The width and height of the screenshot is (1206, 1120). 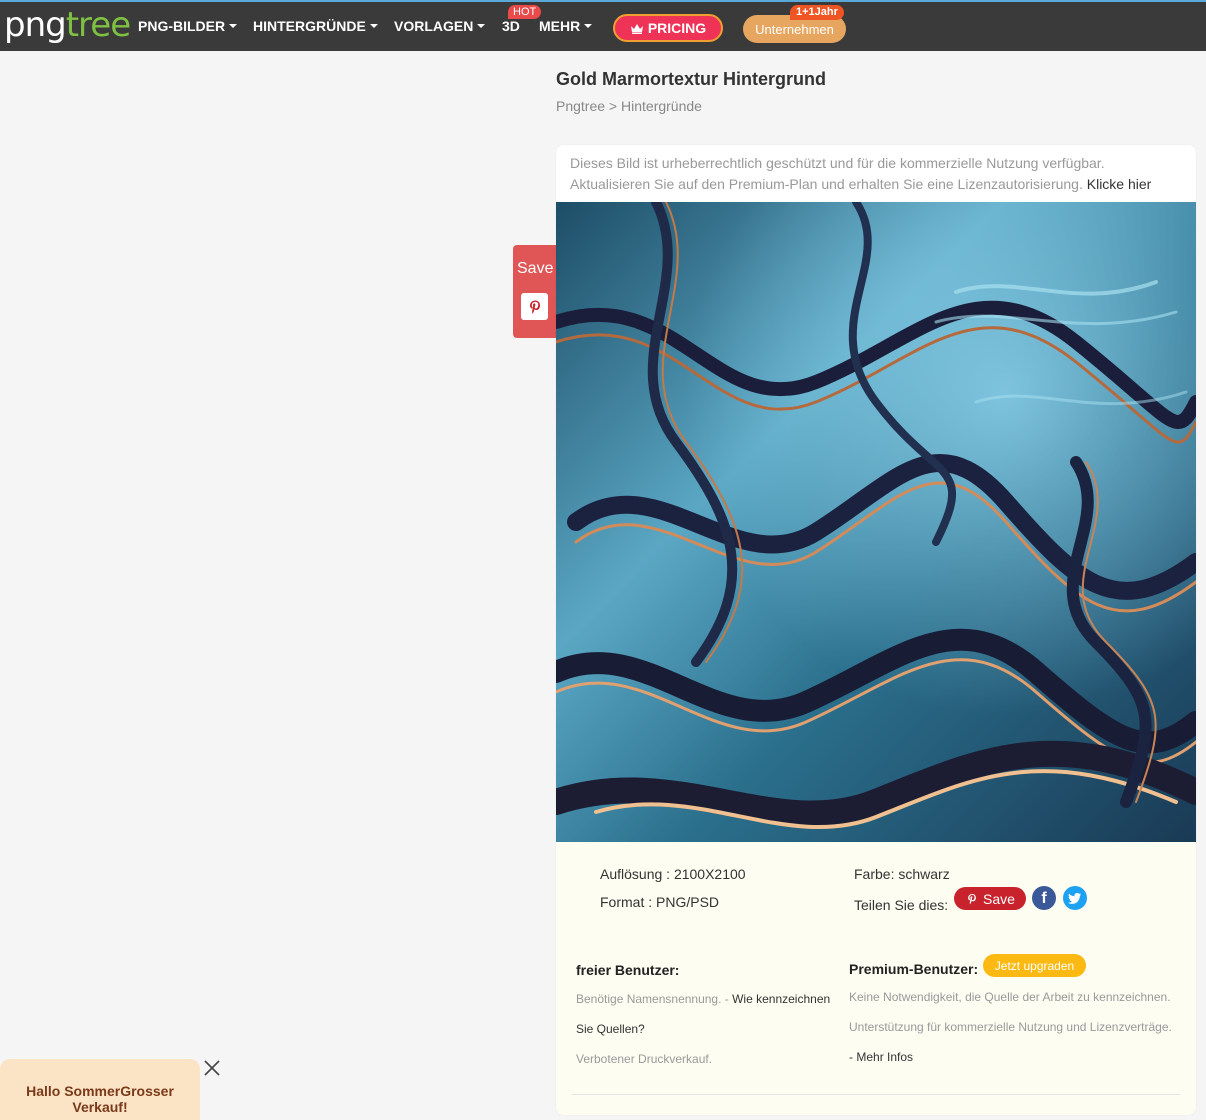 What do you see at coordinates (902, 874) in the screenshot?
I see `color-text: Farbe: schwarz` at bounding box center [902, 874].